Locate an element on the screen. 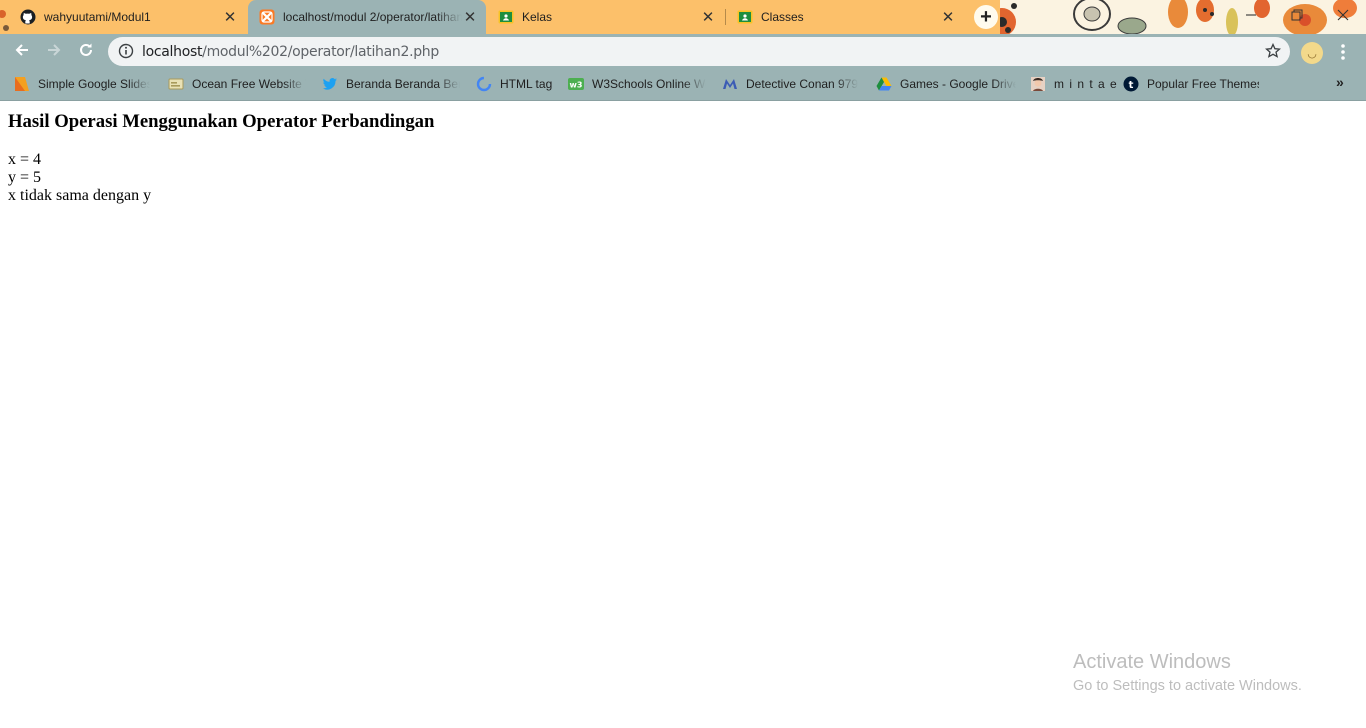 The height and width of the screenshot is (728, 1366). bookmark-label: Popular Free Themes is located at coordinates (1203, 84).